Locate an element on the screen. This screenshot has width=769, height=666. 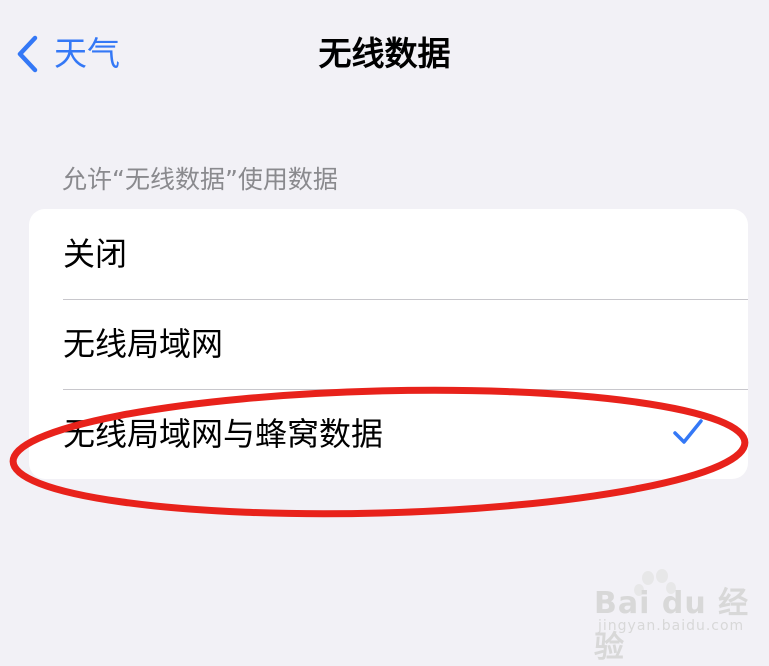
option-wlan: 无线局域网 is located at coordinates (388, 344).